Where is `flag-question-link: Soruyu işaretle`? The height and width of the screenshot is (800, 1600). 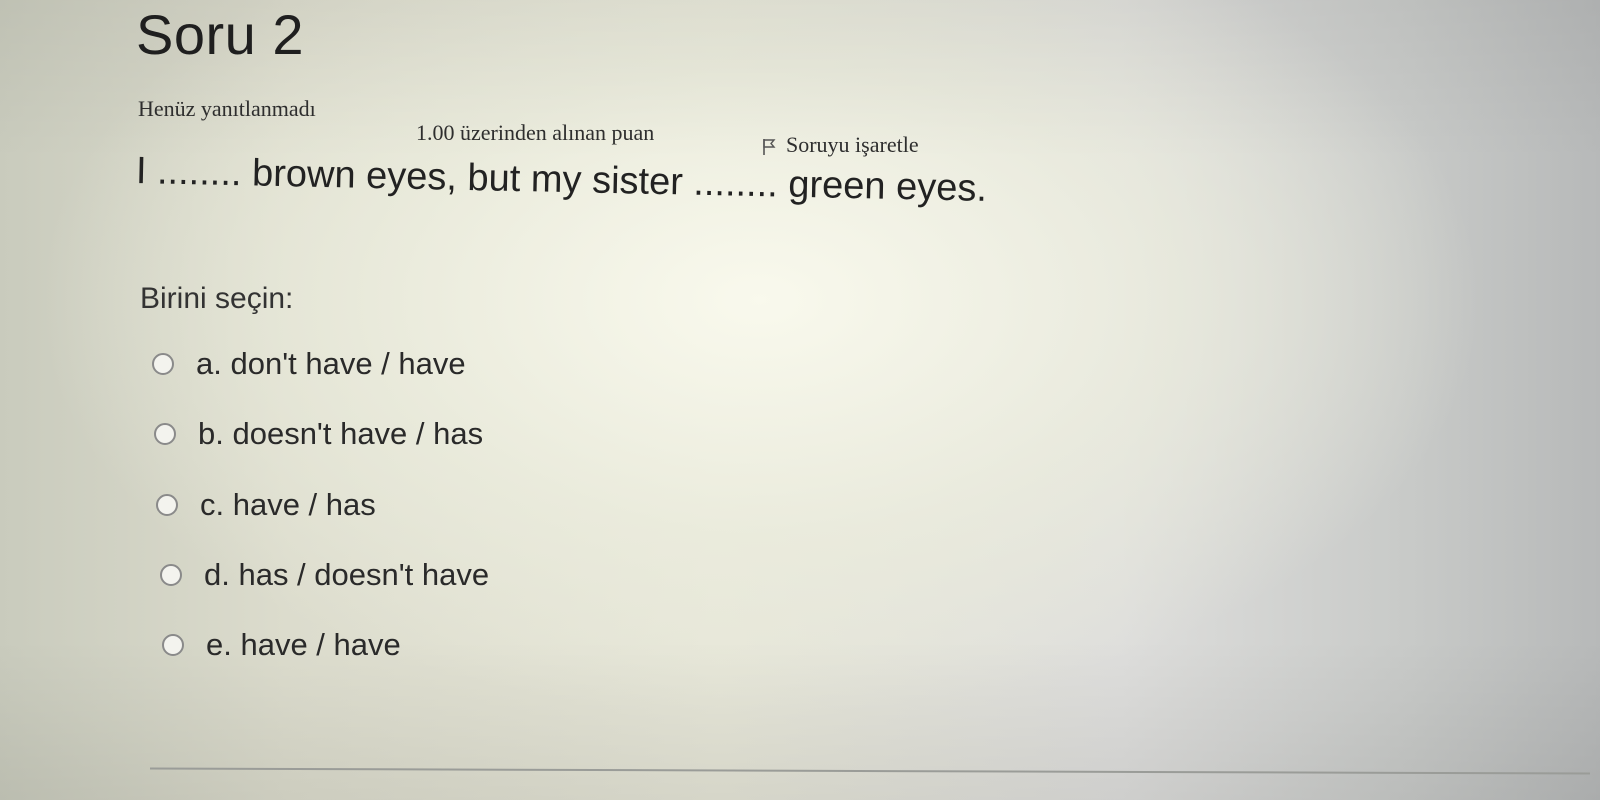 flag-question-link: Soruyu işaretle is located at coordinates (840, 145).